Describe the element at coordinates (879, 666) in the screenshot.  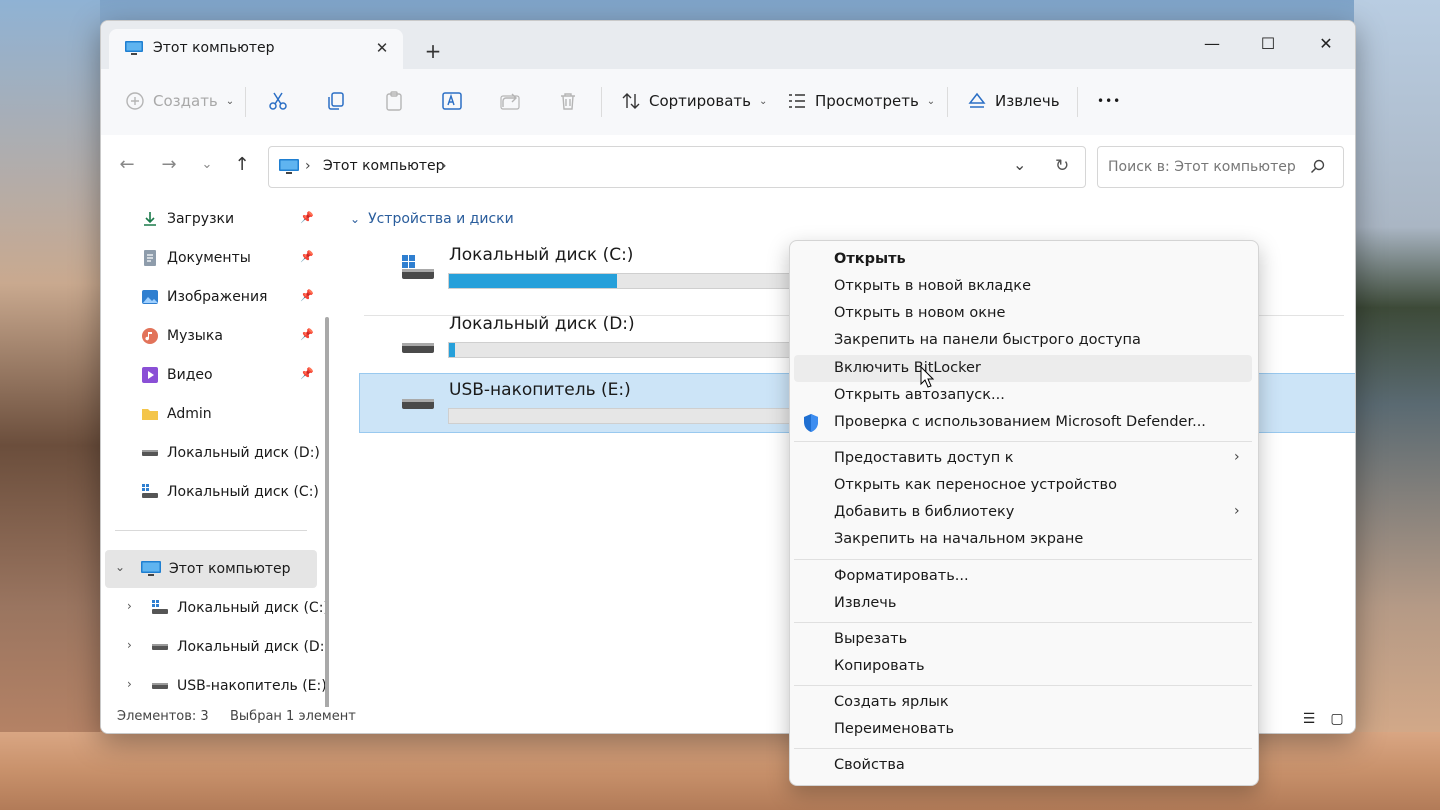
I see `menu-item-copy: Копировать` at that location.